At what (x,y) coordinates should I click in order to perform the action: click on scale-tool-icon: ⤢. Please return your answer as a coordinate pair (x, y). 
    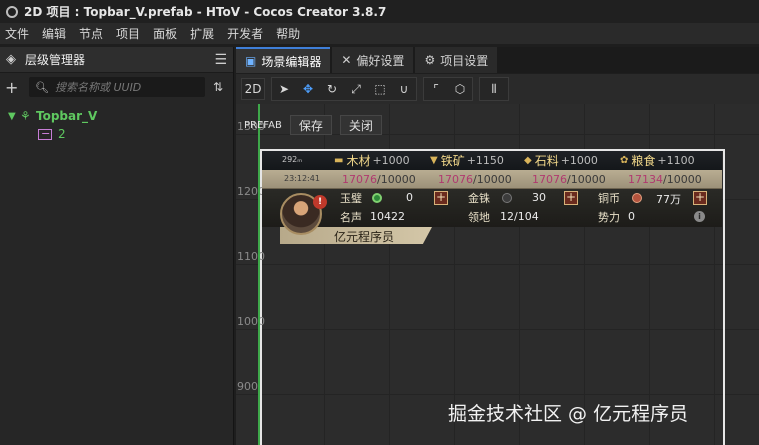
    Looking at the image, I should click on (356, 89).